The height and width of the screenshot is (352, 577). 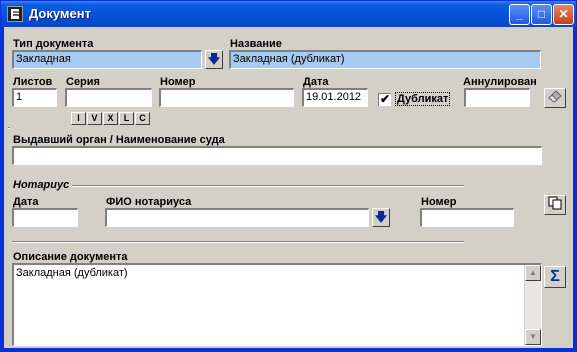 I want to click on number-label: Номер, so click(x=178, y=82).